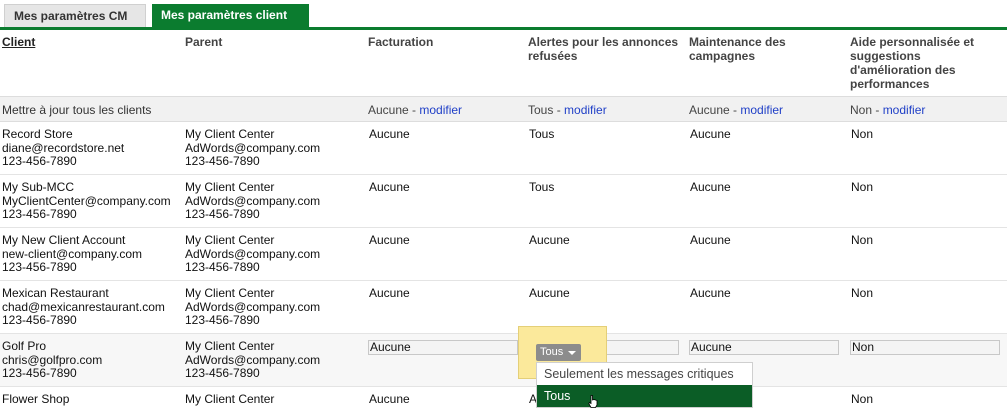 The image size is (1007, 408). I want to click on help-field: Non, so click(925, 347).